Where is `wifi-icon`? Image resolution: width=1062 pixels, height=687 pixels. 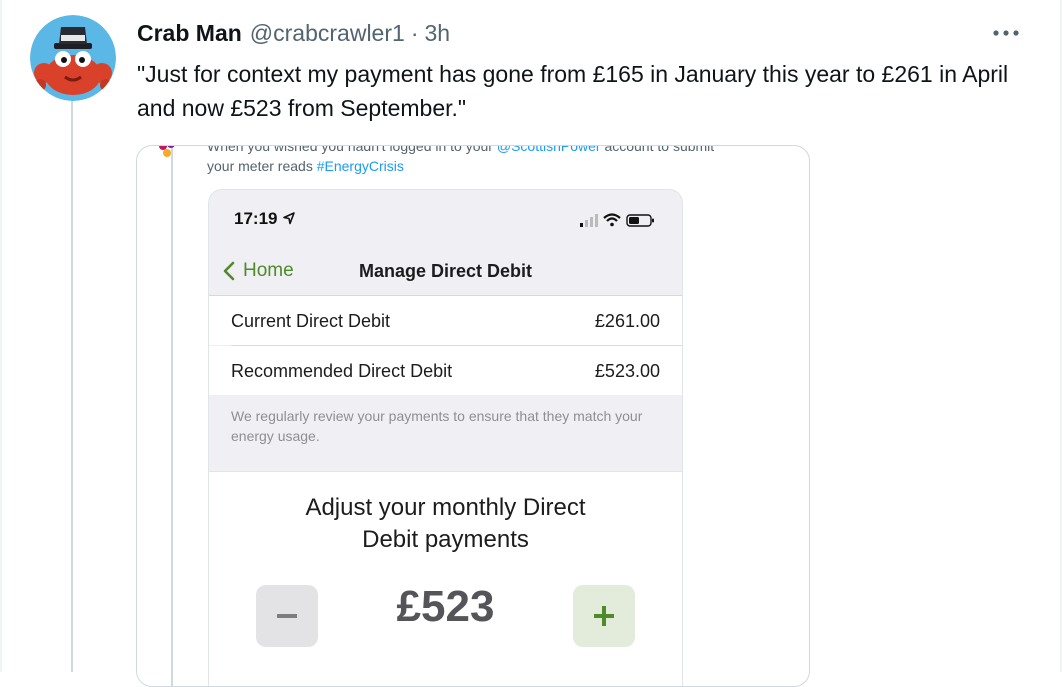
wifi-icon is located at coordinates (612, 220).